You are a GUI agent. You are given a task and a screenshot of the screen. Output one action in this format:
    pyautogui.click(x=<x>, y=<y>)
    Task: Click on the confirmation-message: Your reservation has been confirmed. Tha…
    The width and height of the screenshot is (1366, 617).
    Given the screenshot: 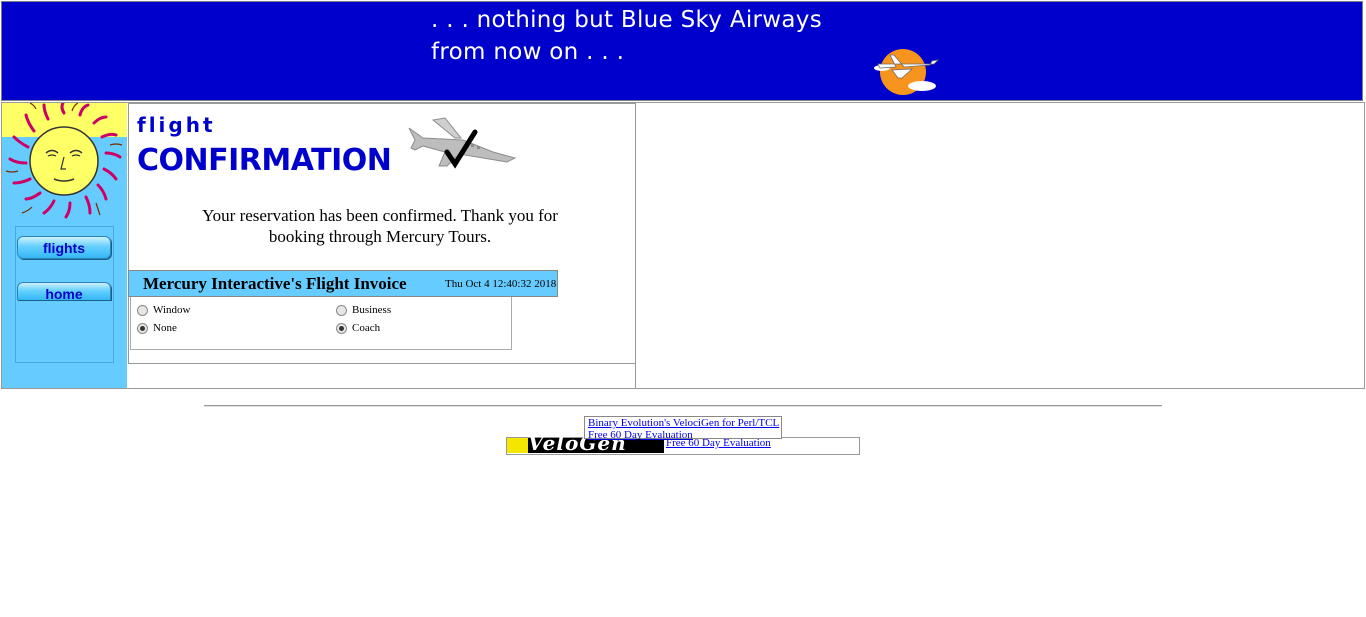 What is the action you would take?
    pyautogui.click(x=380, y=226)
    